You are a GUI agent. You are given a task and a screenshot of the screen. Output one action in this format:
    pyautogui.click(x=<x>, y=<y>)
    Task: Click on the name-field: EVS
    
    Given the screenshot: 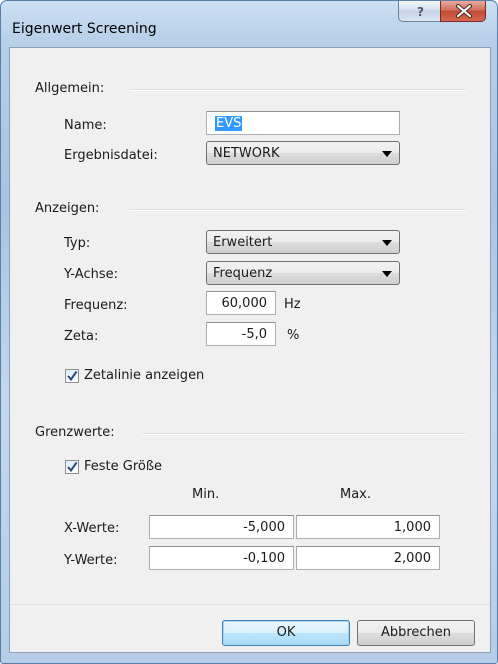 What is the action you would take?
    pyautogui.click(x=303, y=123)
    